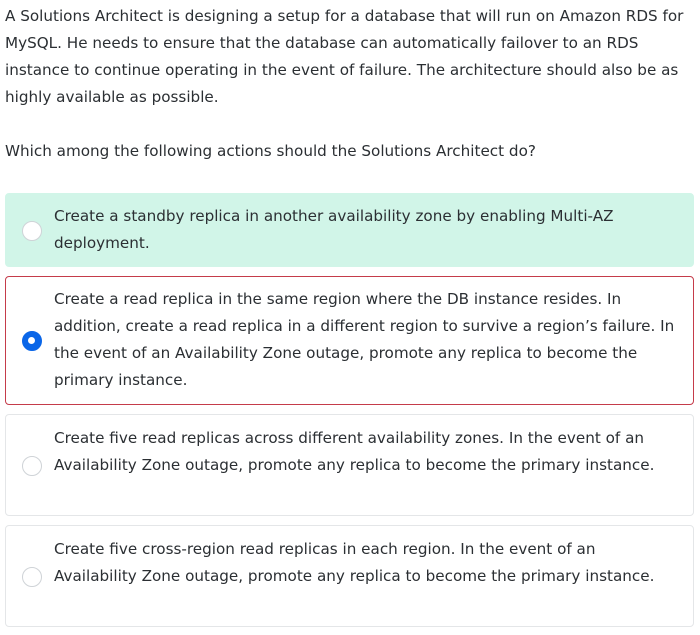  What do you see at coordinates (32, 341) in the screenshot?
I see `radio-button-checked` at bounding box center [32, 341].